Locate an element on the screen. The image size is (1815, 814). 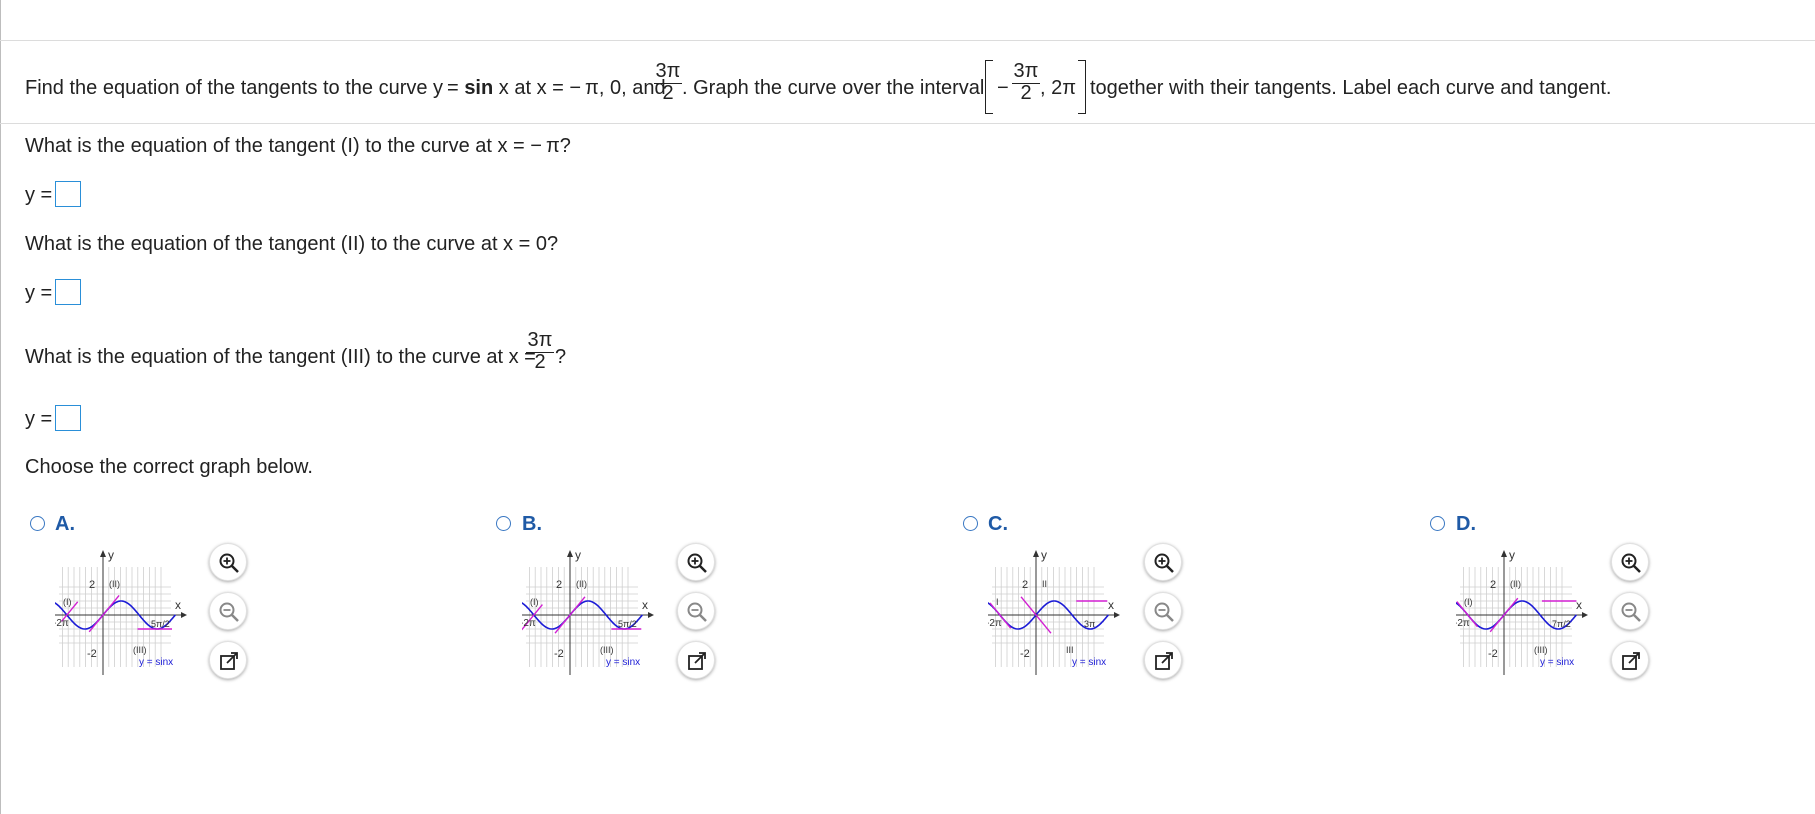
option-d-zoom-out-button is located at coordinates (1630, 611).